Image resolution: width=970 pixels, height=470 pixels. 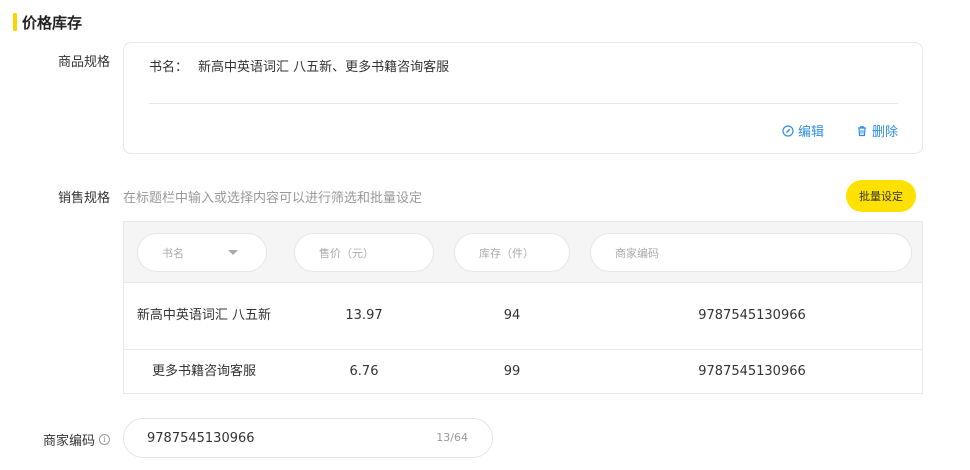 I want to click on table-row: 更多书籍咨询客服 6.76 99 9787545130966, so click(x=523, y=372).